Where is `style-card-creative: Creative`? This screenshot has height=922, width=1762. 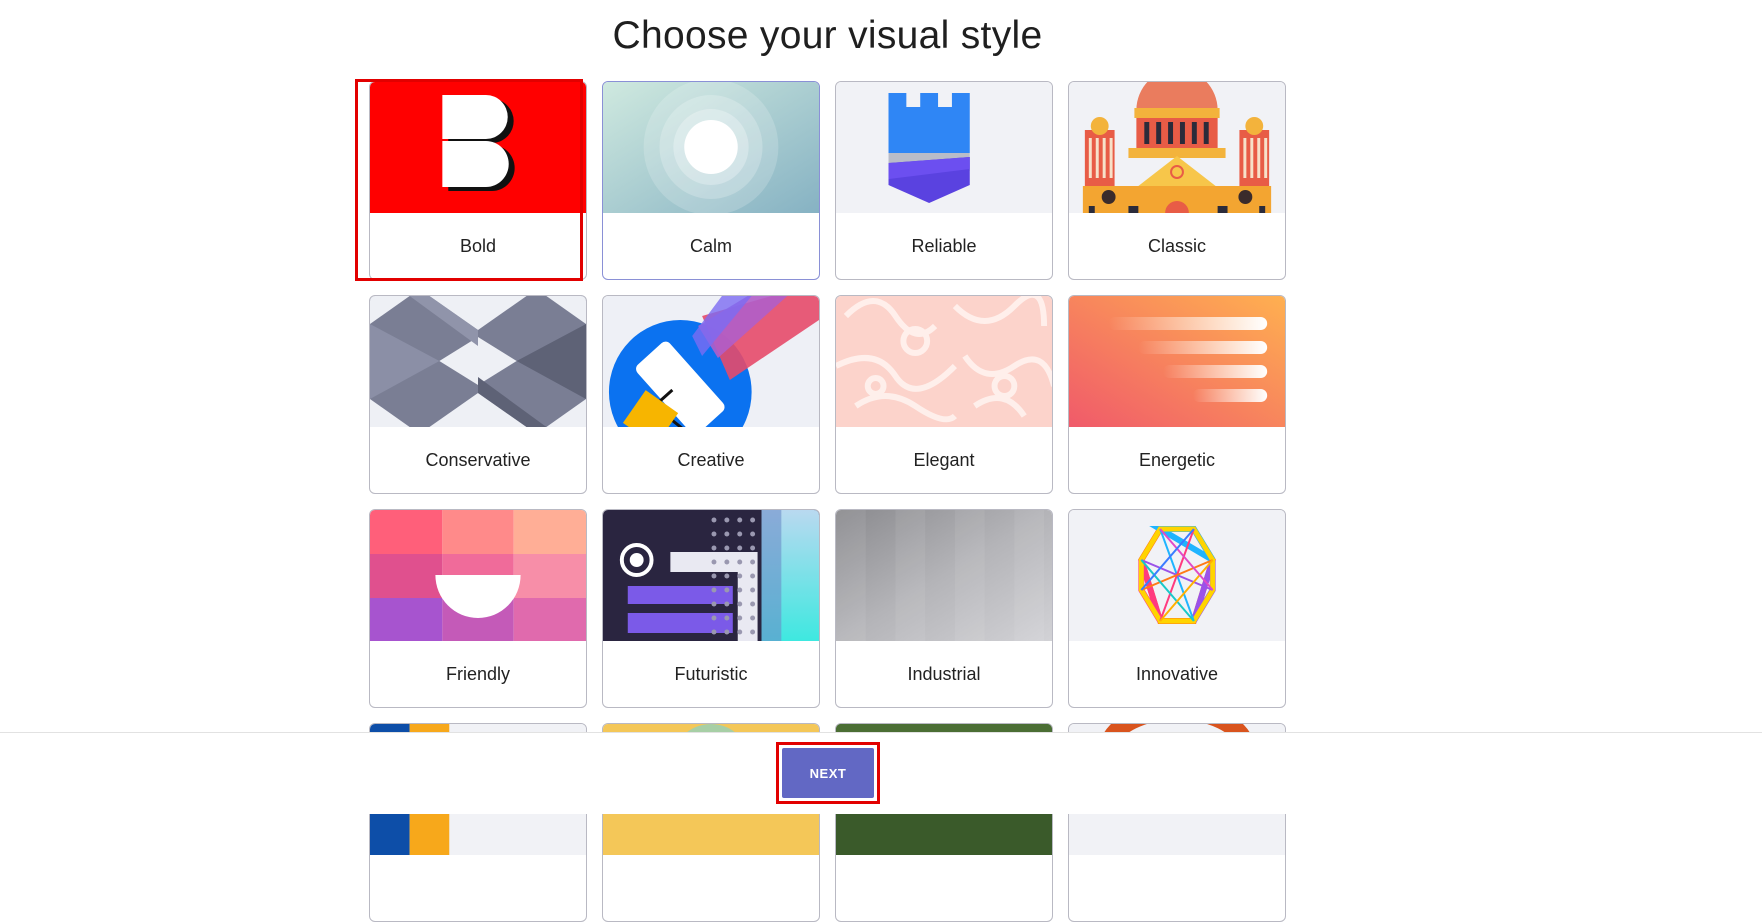
style-card-creative: Creative is located at coordinates (711, 394).